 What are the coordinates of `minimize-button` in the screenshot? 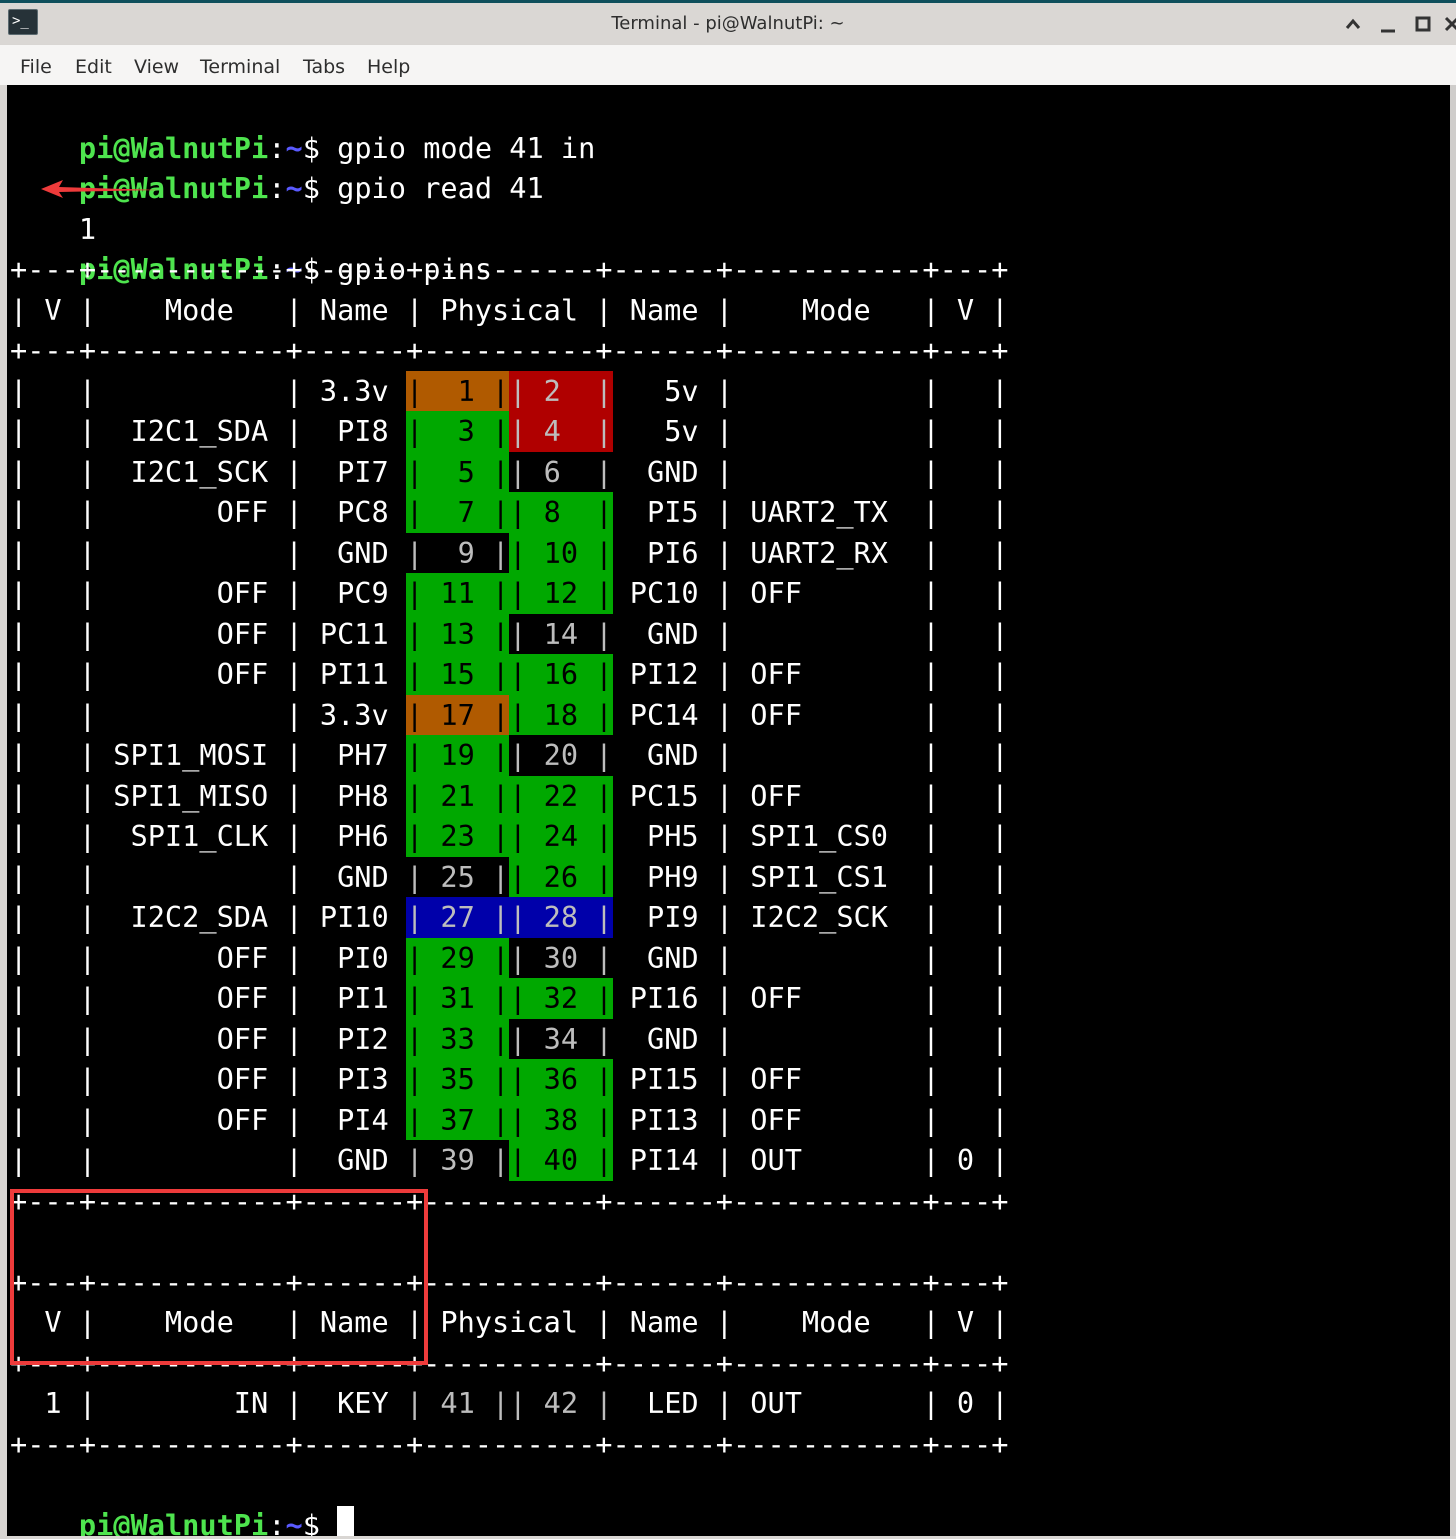 It's located at (1388, 24).